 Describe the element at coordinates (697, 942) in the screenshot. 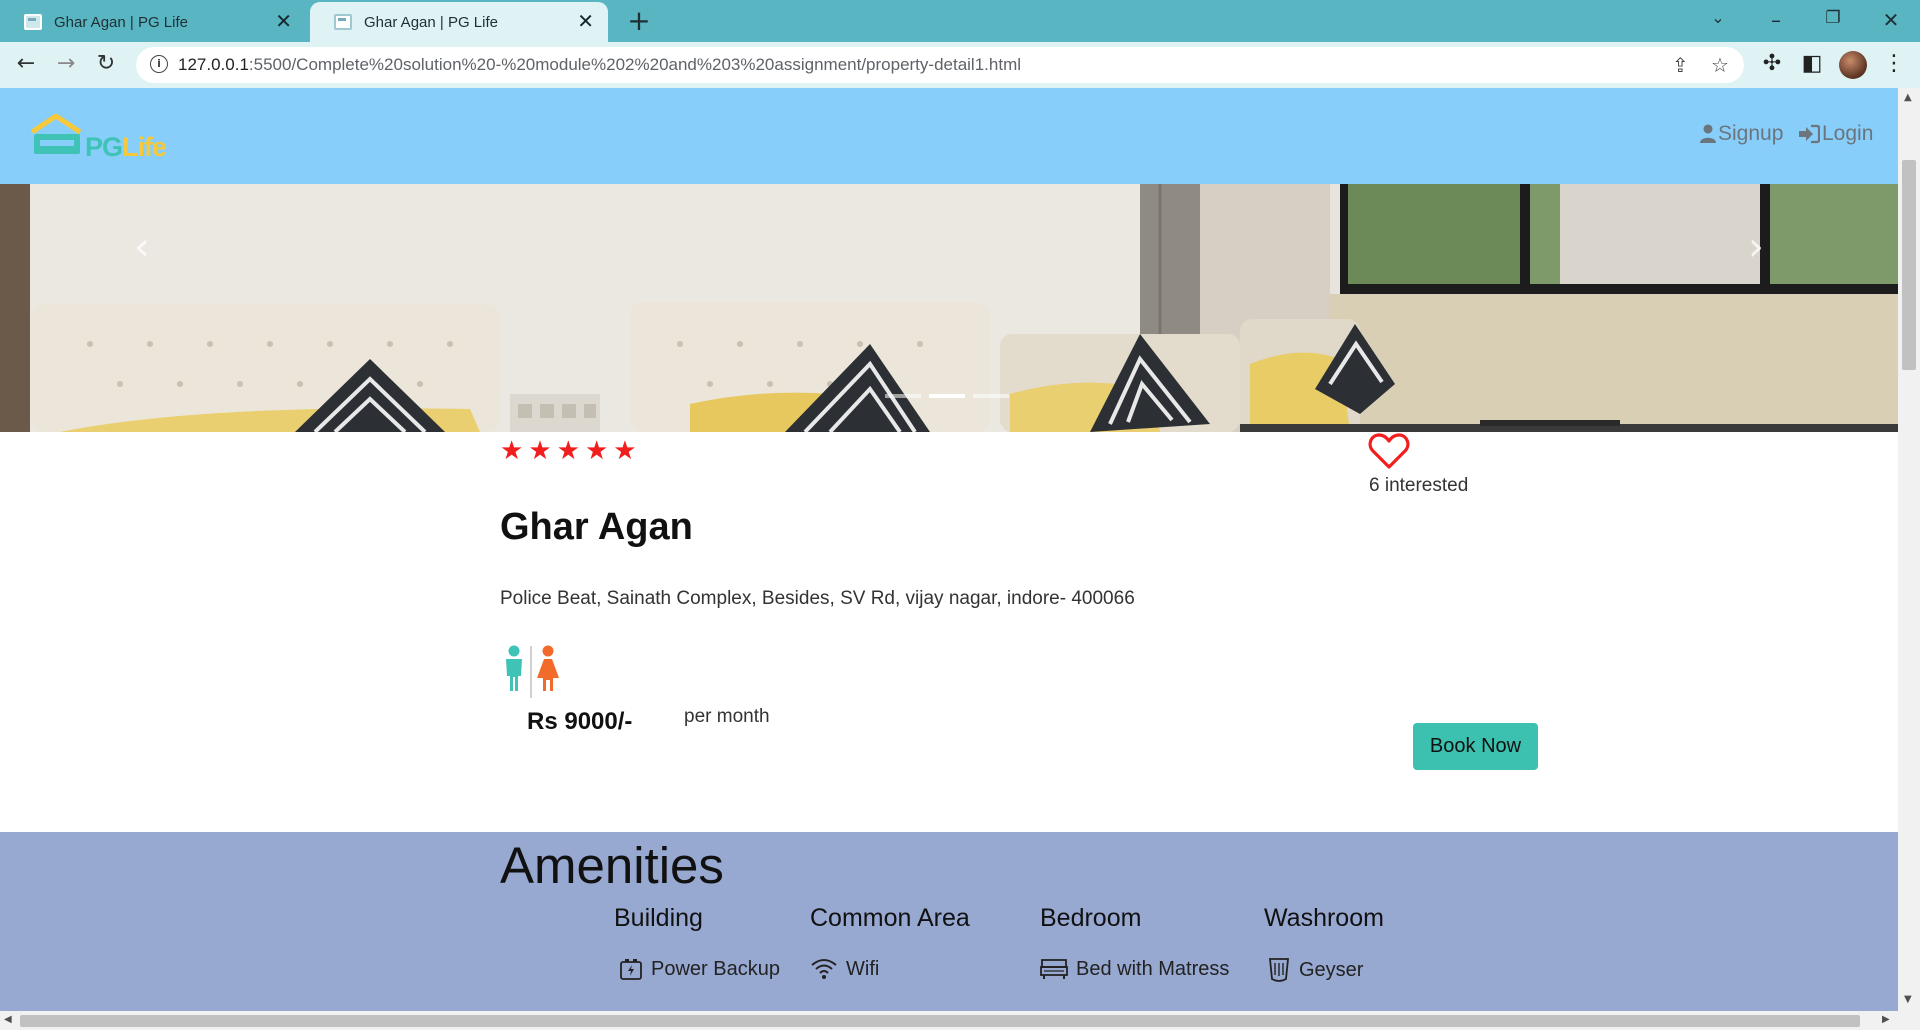

I see `amenity-column-building: Building Power Backup` at that location.